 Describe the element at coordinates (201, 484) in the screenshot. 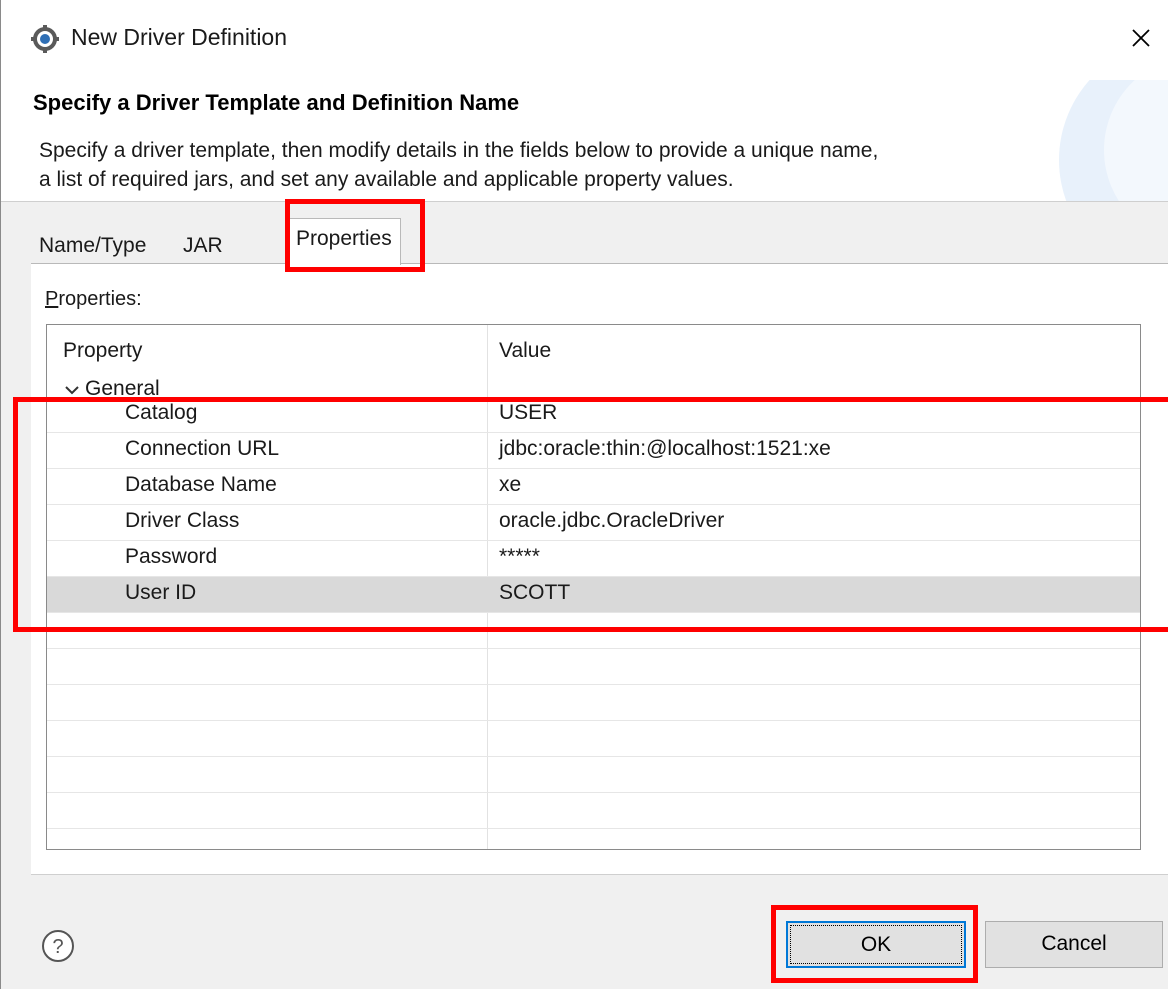

I see `property-name: Database Name` at that location.